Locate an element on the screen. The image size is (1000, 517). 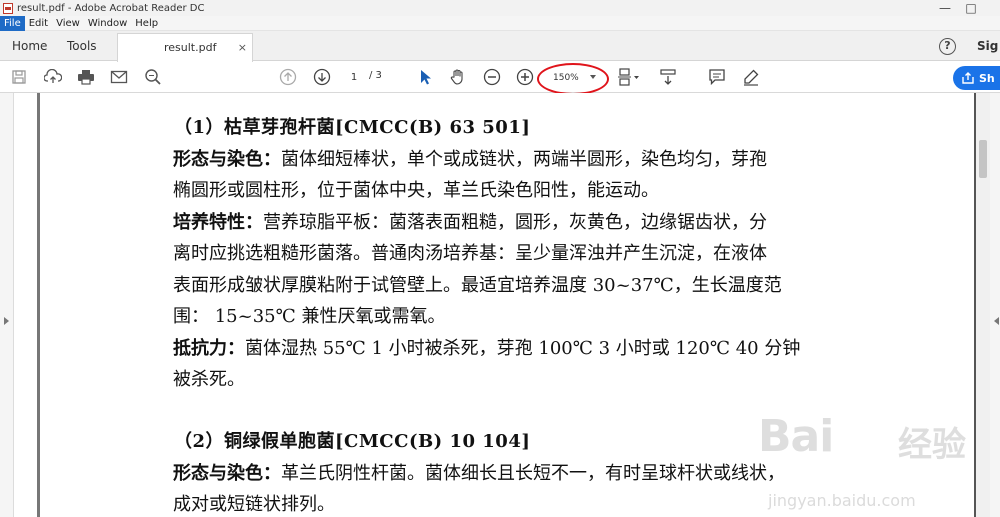
sign-in-link: Sig is located at coordinates (987, 46).